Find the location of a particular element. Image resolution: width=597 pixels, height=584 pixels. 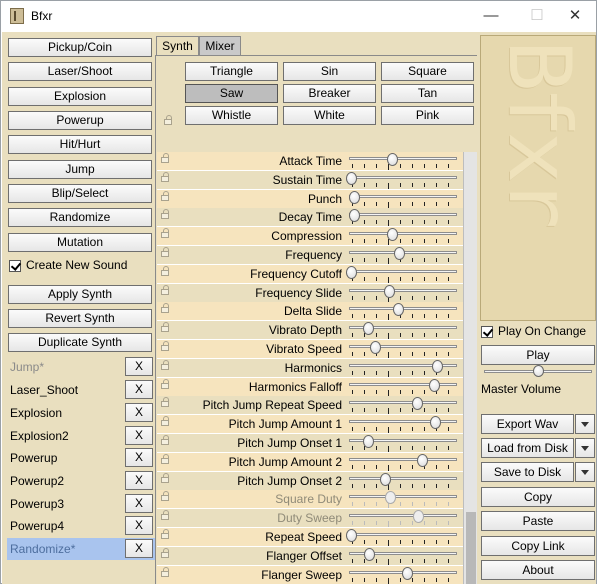

waveform-saw-button: Saw is located at coordinates (231, 93).